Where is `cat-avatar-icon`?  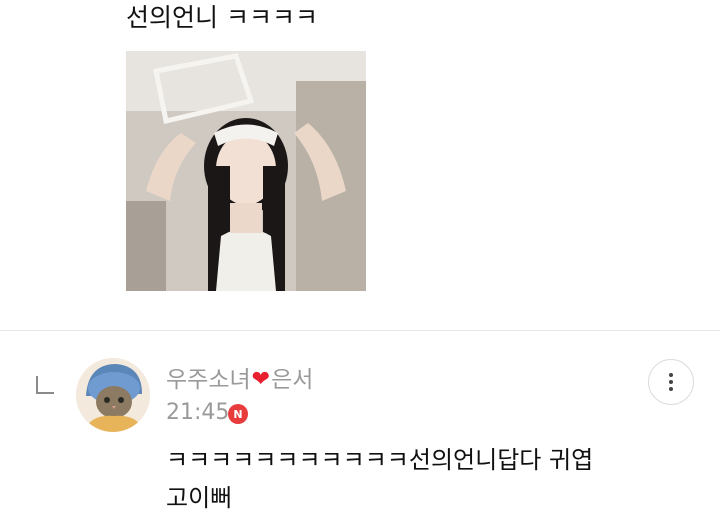
cat-avatar-icon is located at coordinates (113, 395).